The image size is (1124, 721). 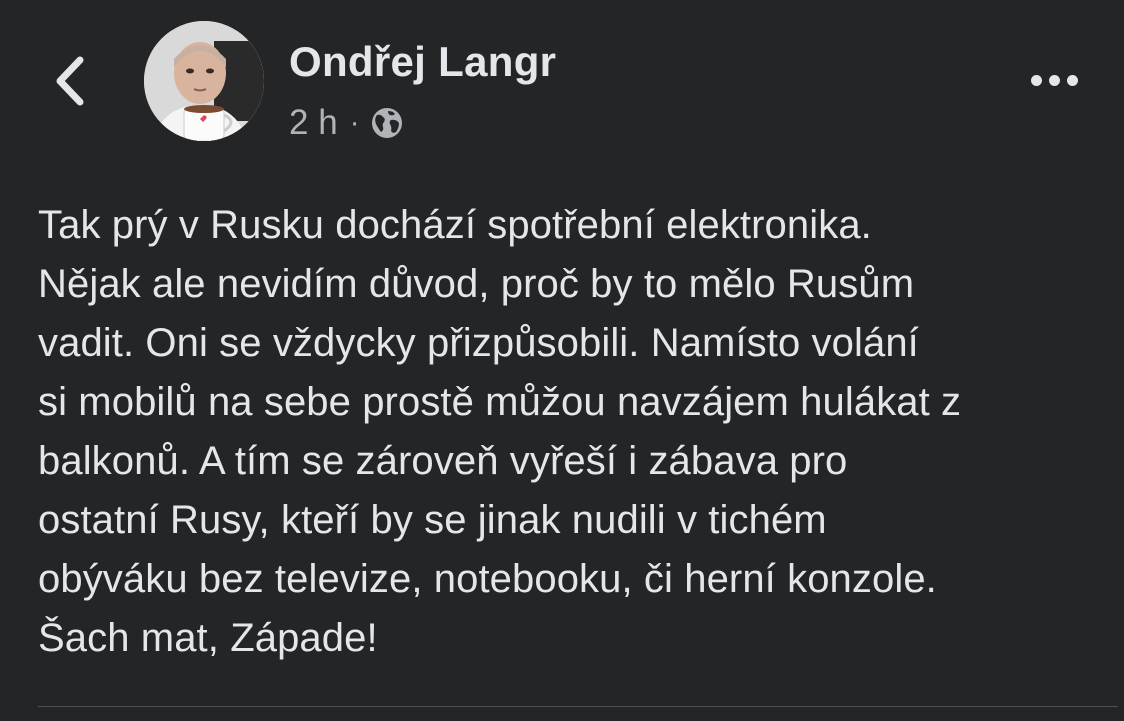 I want to click on back-button, so click(x=70, y=81).